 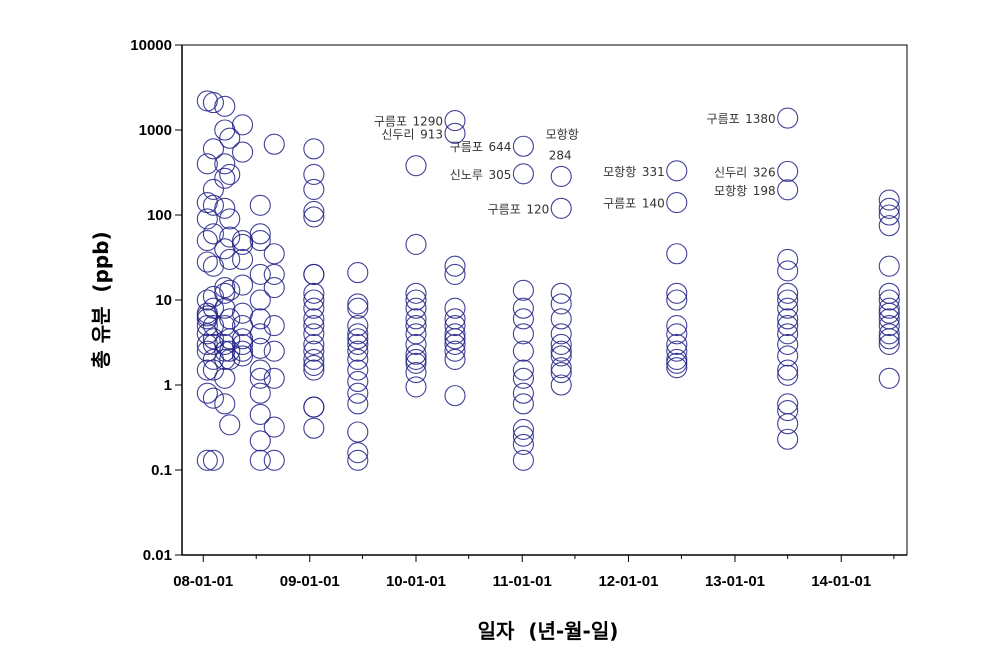 I want to click on annotation-value: 326, so click(x=764, y=172).